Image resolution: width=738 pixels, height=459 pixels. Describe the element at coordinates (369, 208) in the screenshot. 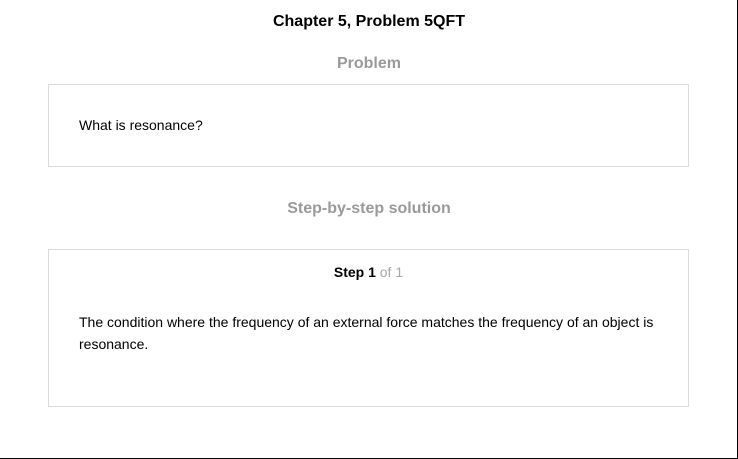

I see `solution-heading: Step-by-step solution` at that location.